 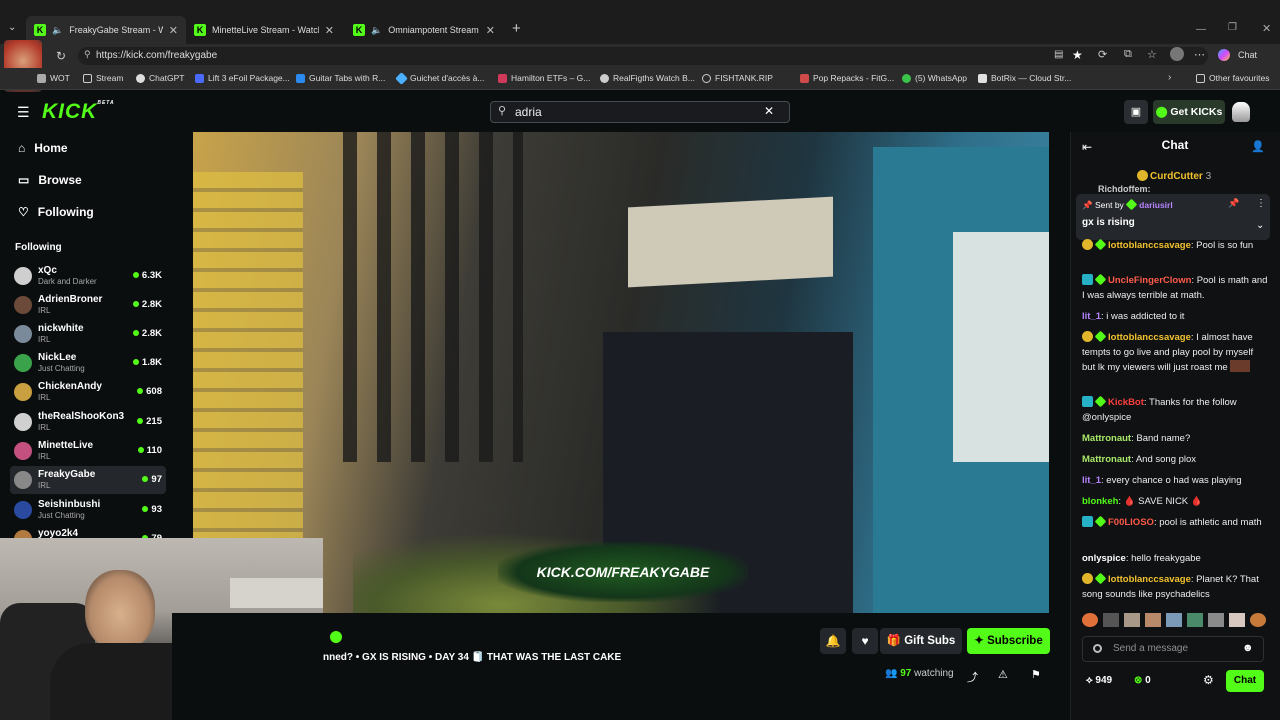 I want to click on hamburger-menu-icon: ☰, so click(x=23, y=112).